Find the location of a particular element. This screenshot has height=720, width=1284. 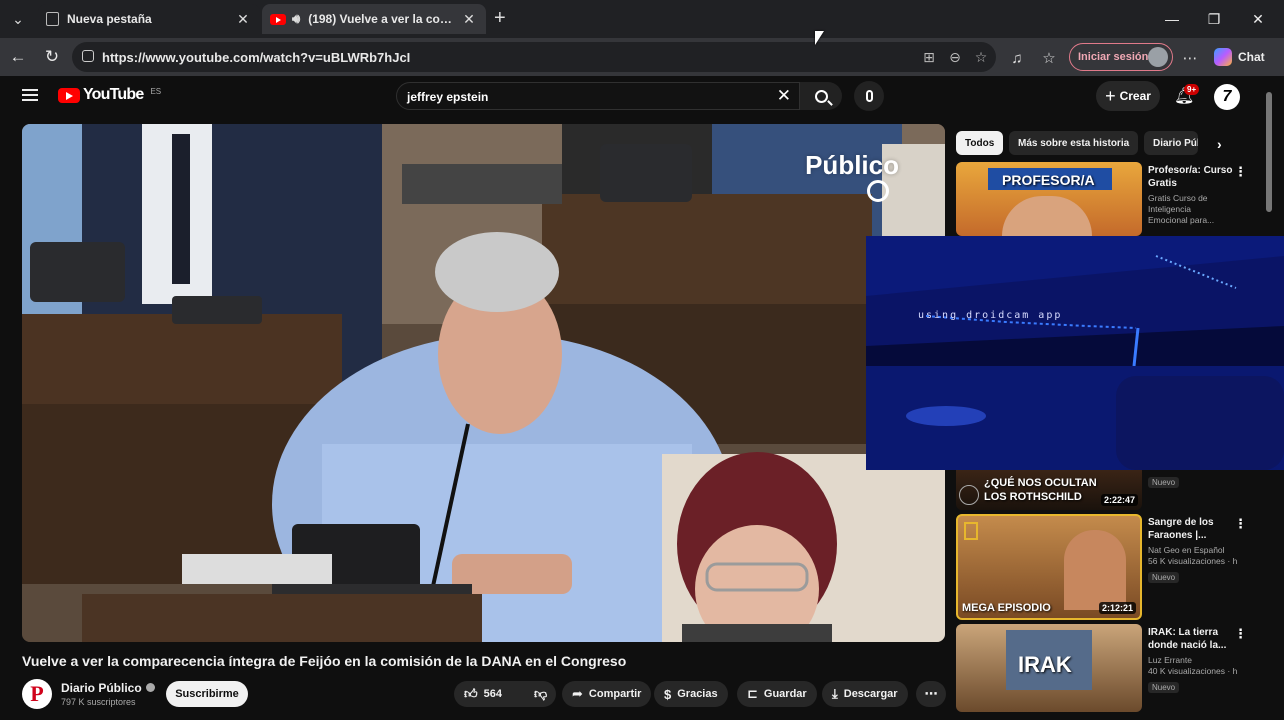

share-button: ➦ Compartir is located at coordinates (607, 694).